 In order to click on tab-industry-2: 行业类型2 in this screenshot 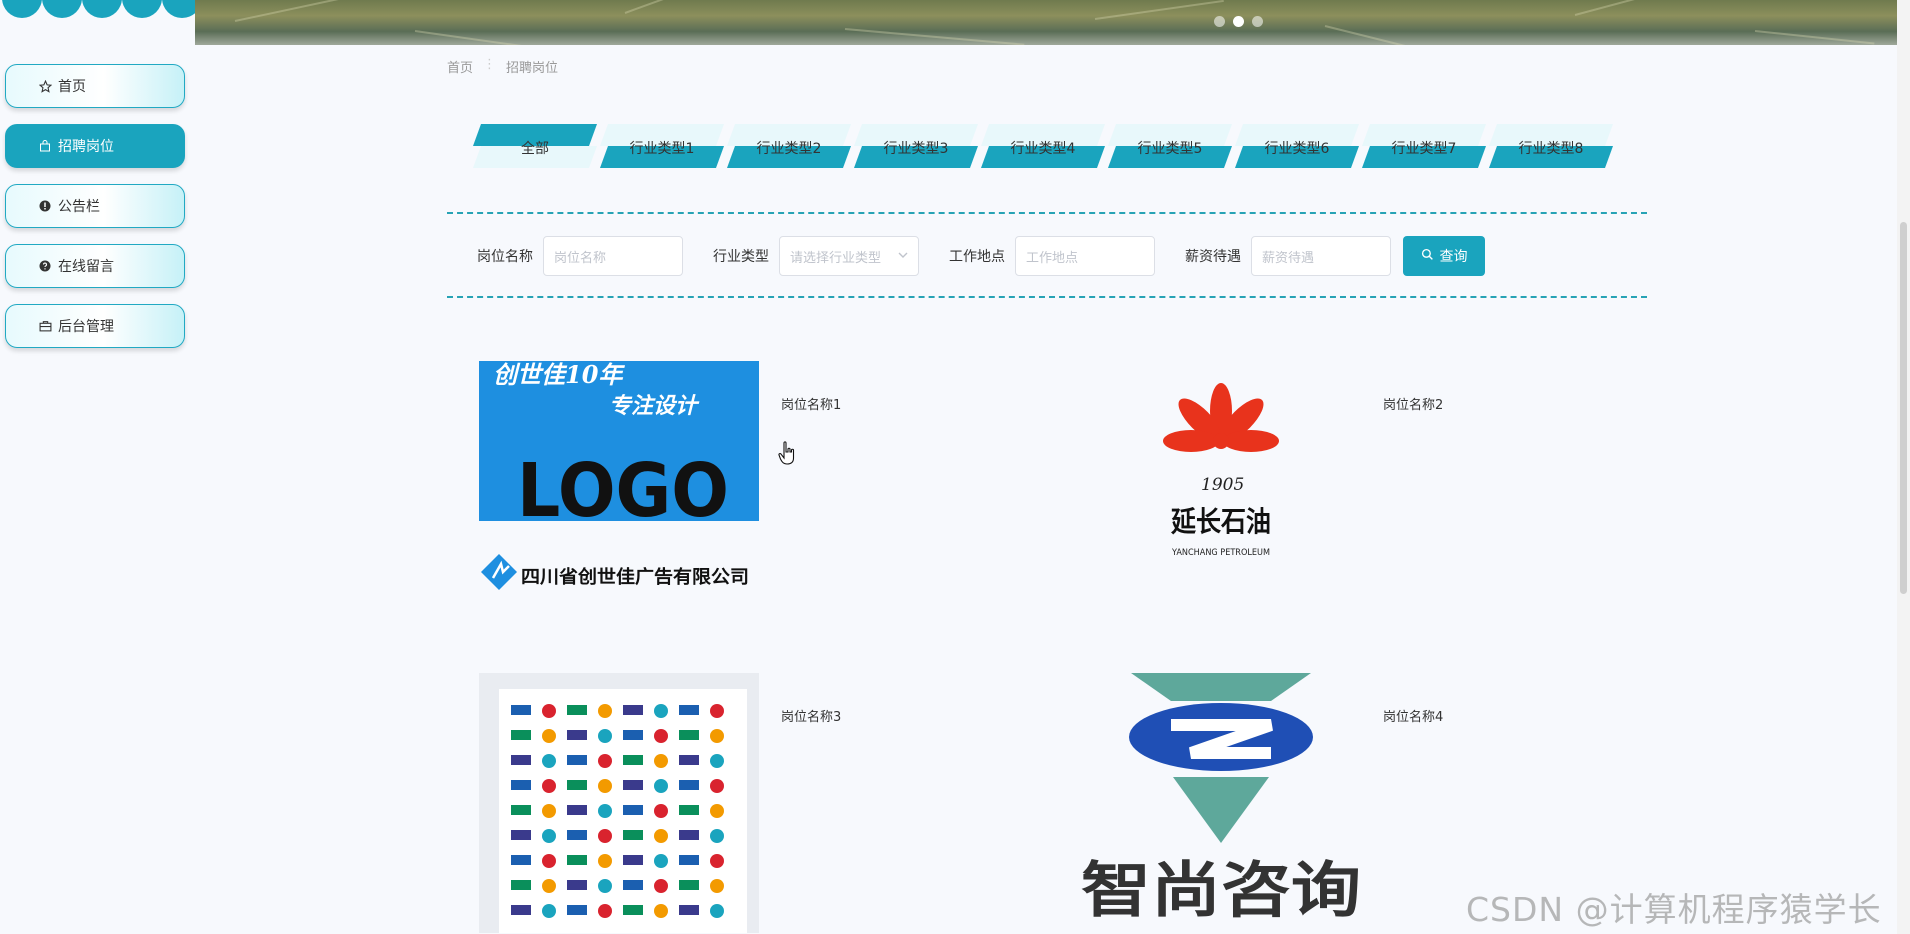, I will do `click(789, 146)`.